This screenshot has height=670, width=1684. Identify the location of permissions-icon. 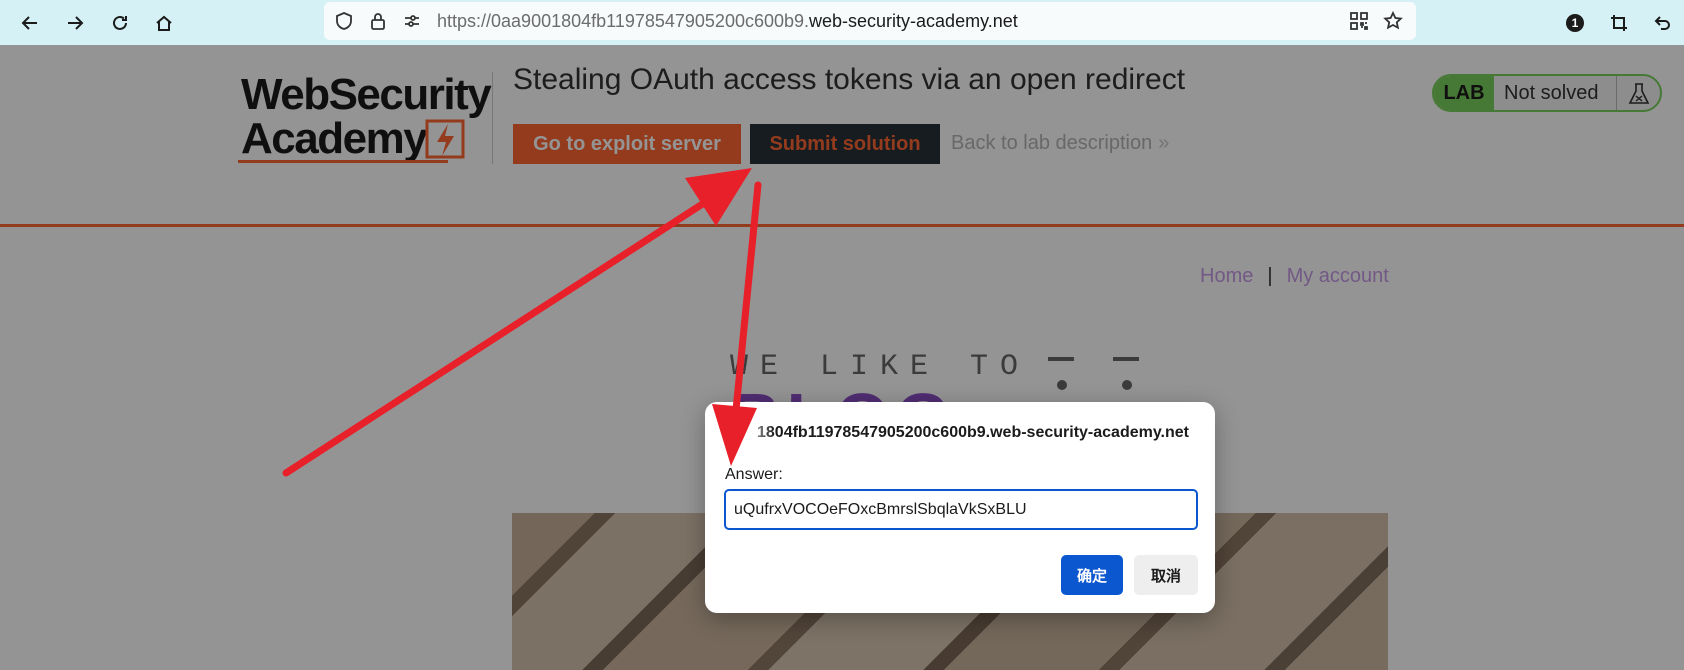
(412, 21).